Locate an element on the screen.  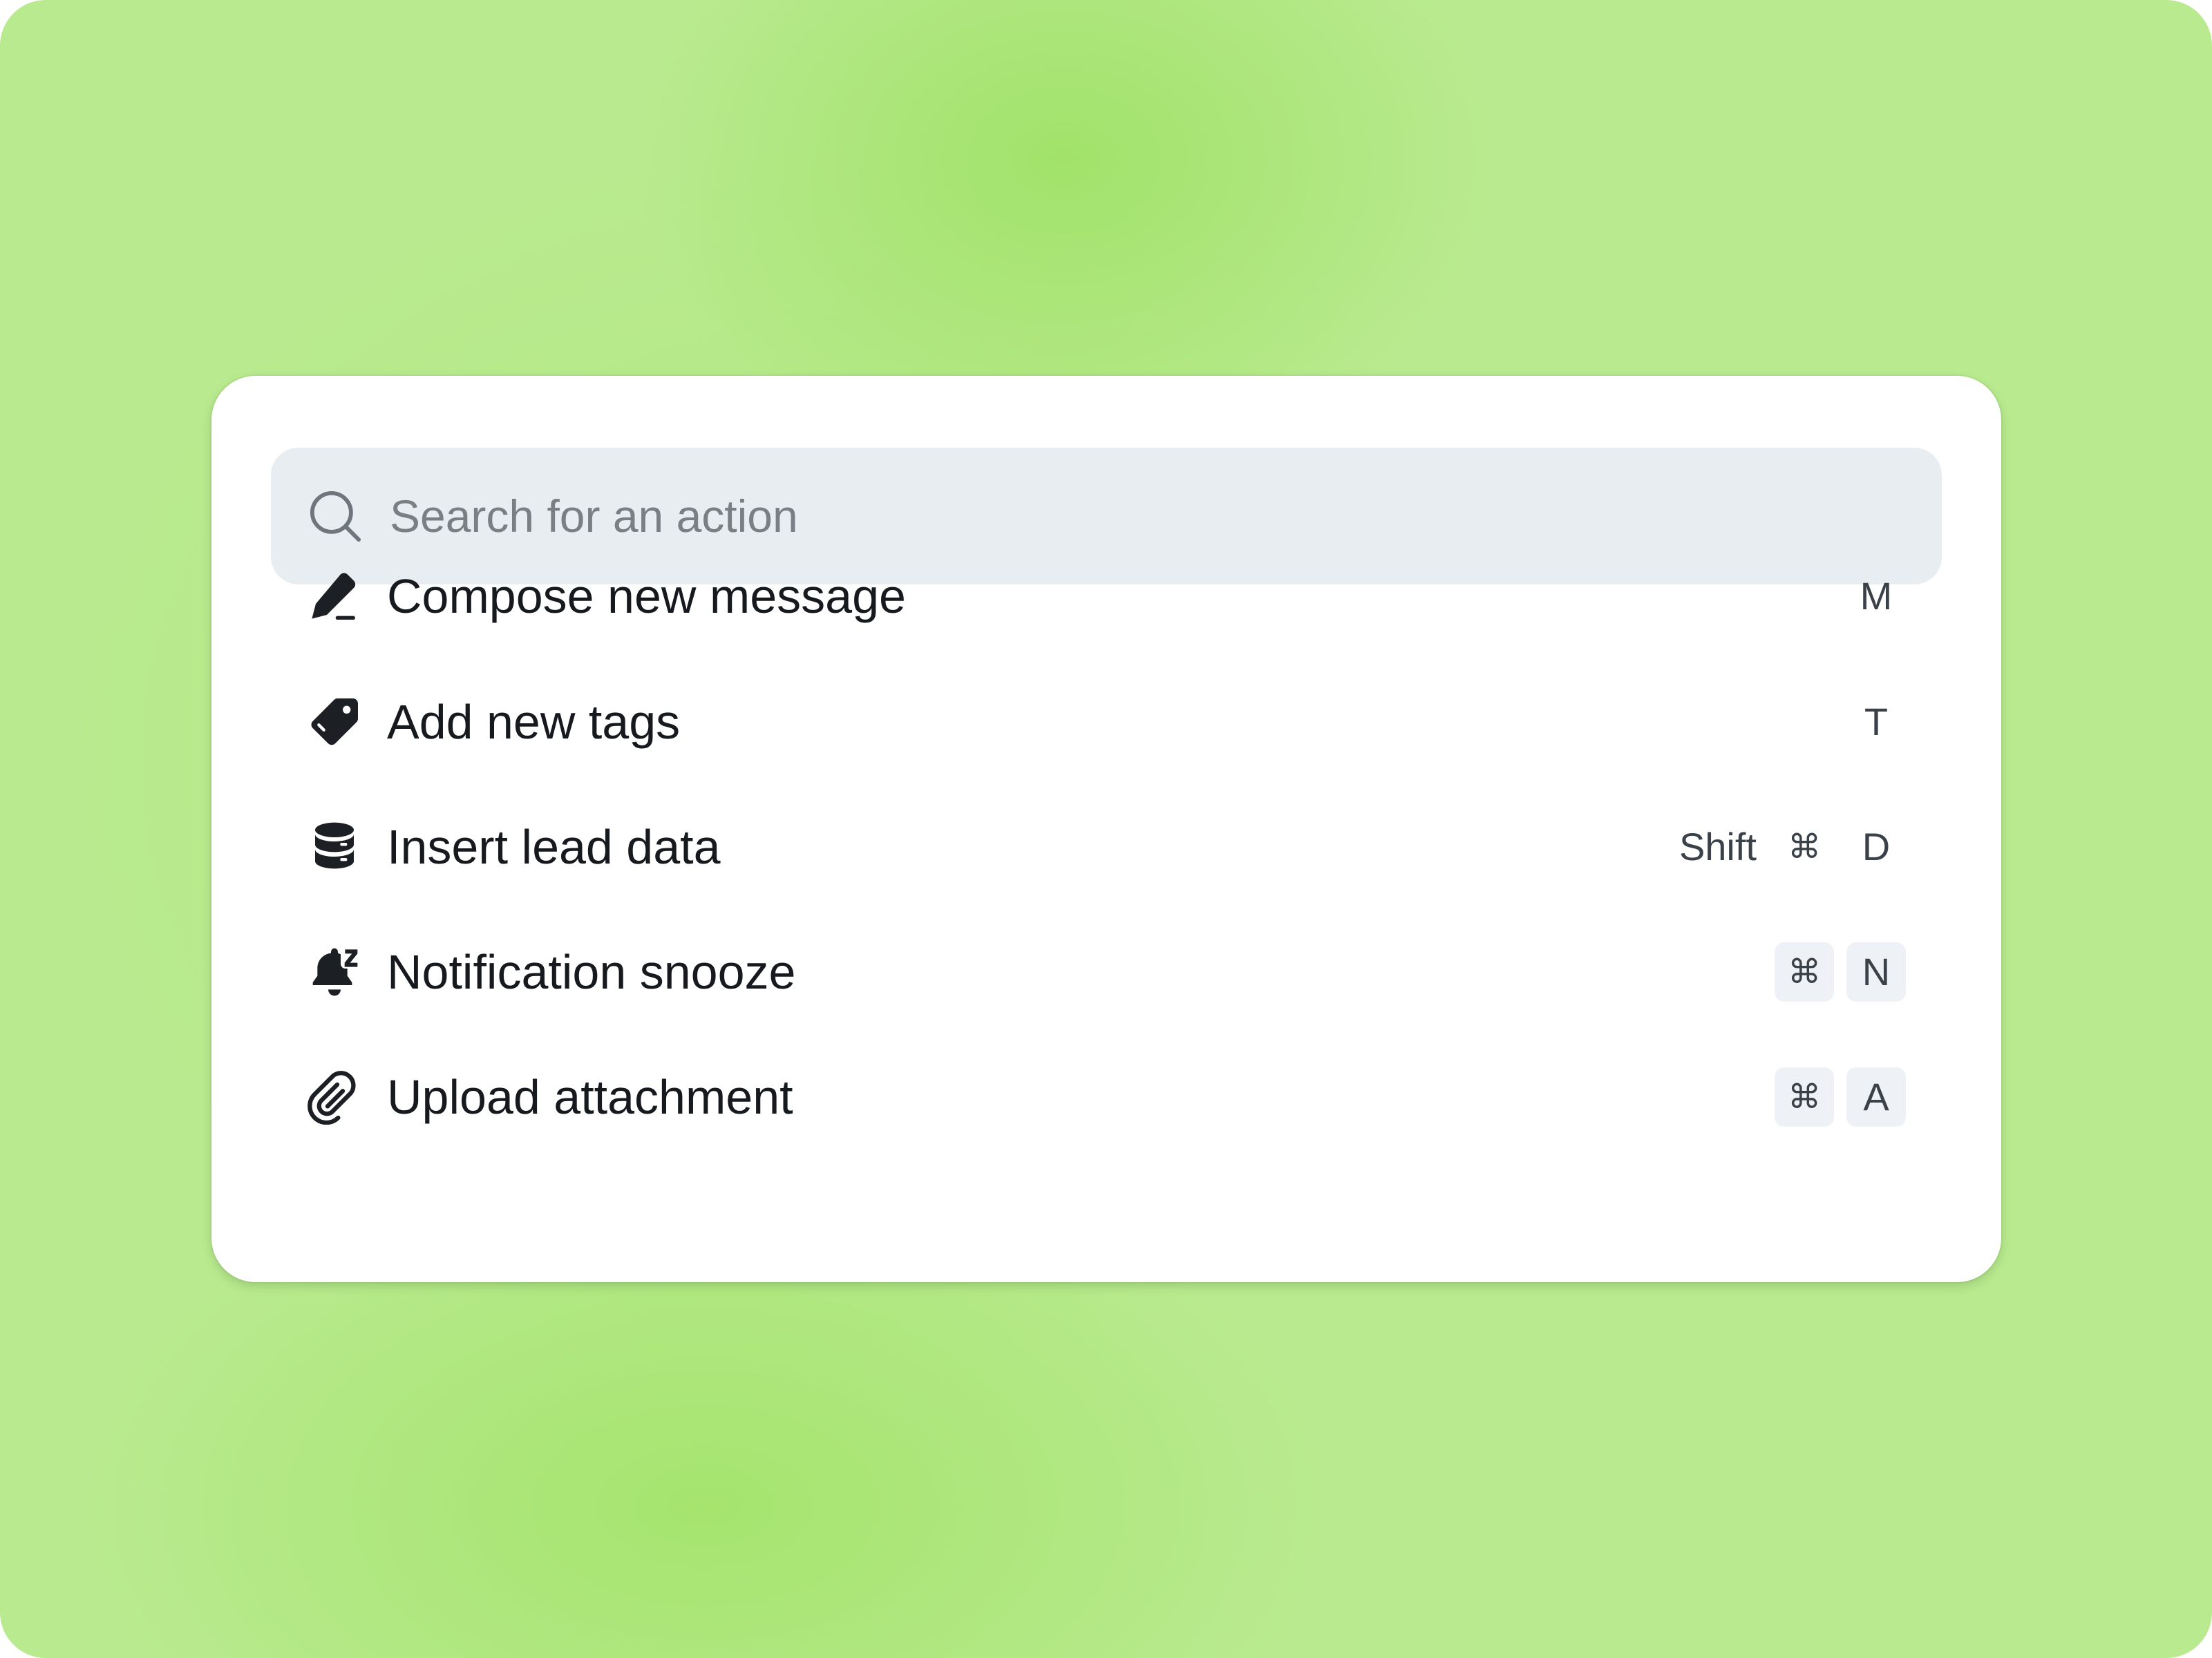
tag-icon is located at coordinates (334, 721).